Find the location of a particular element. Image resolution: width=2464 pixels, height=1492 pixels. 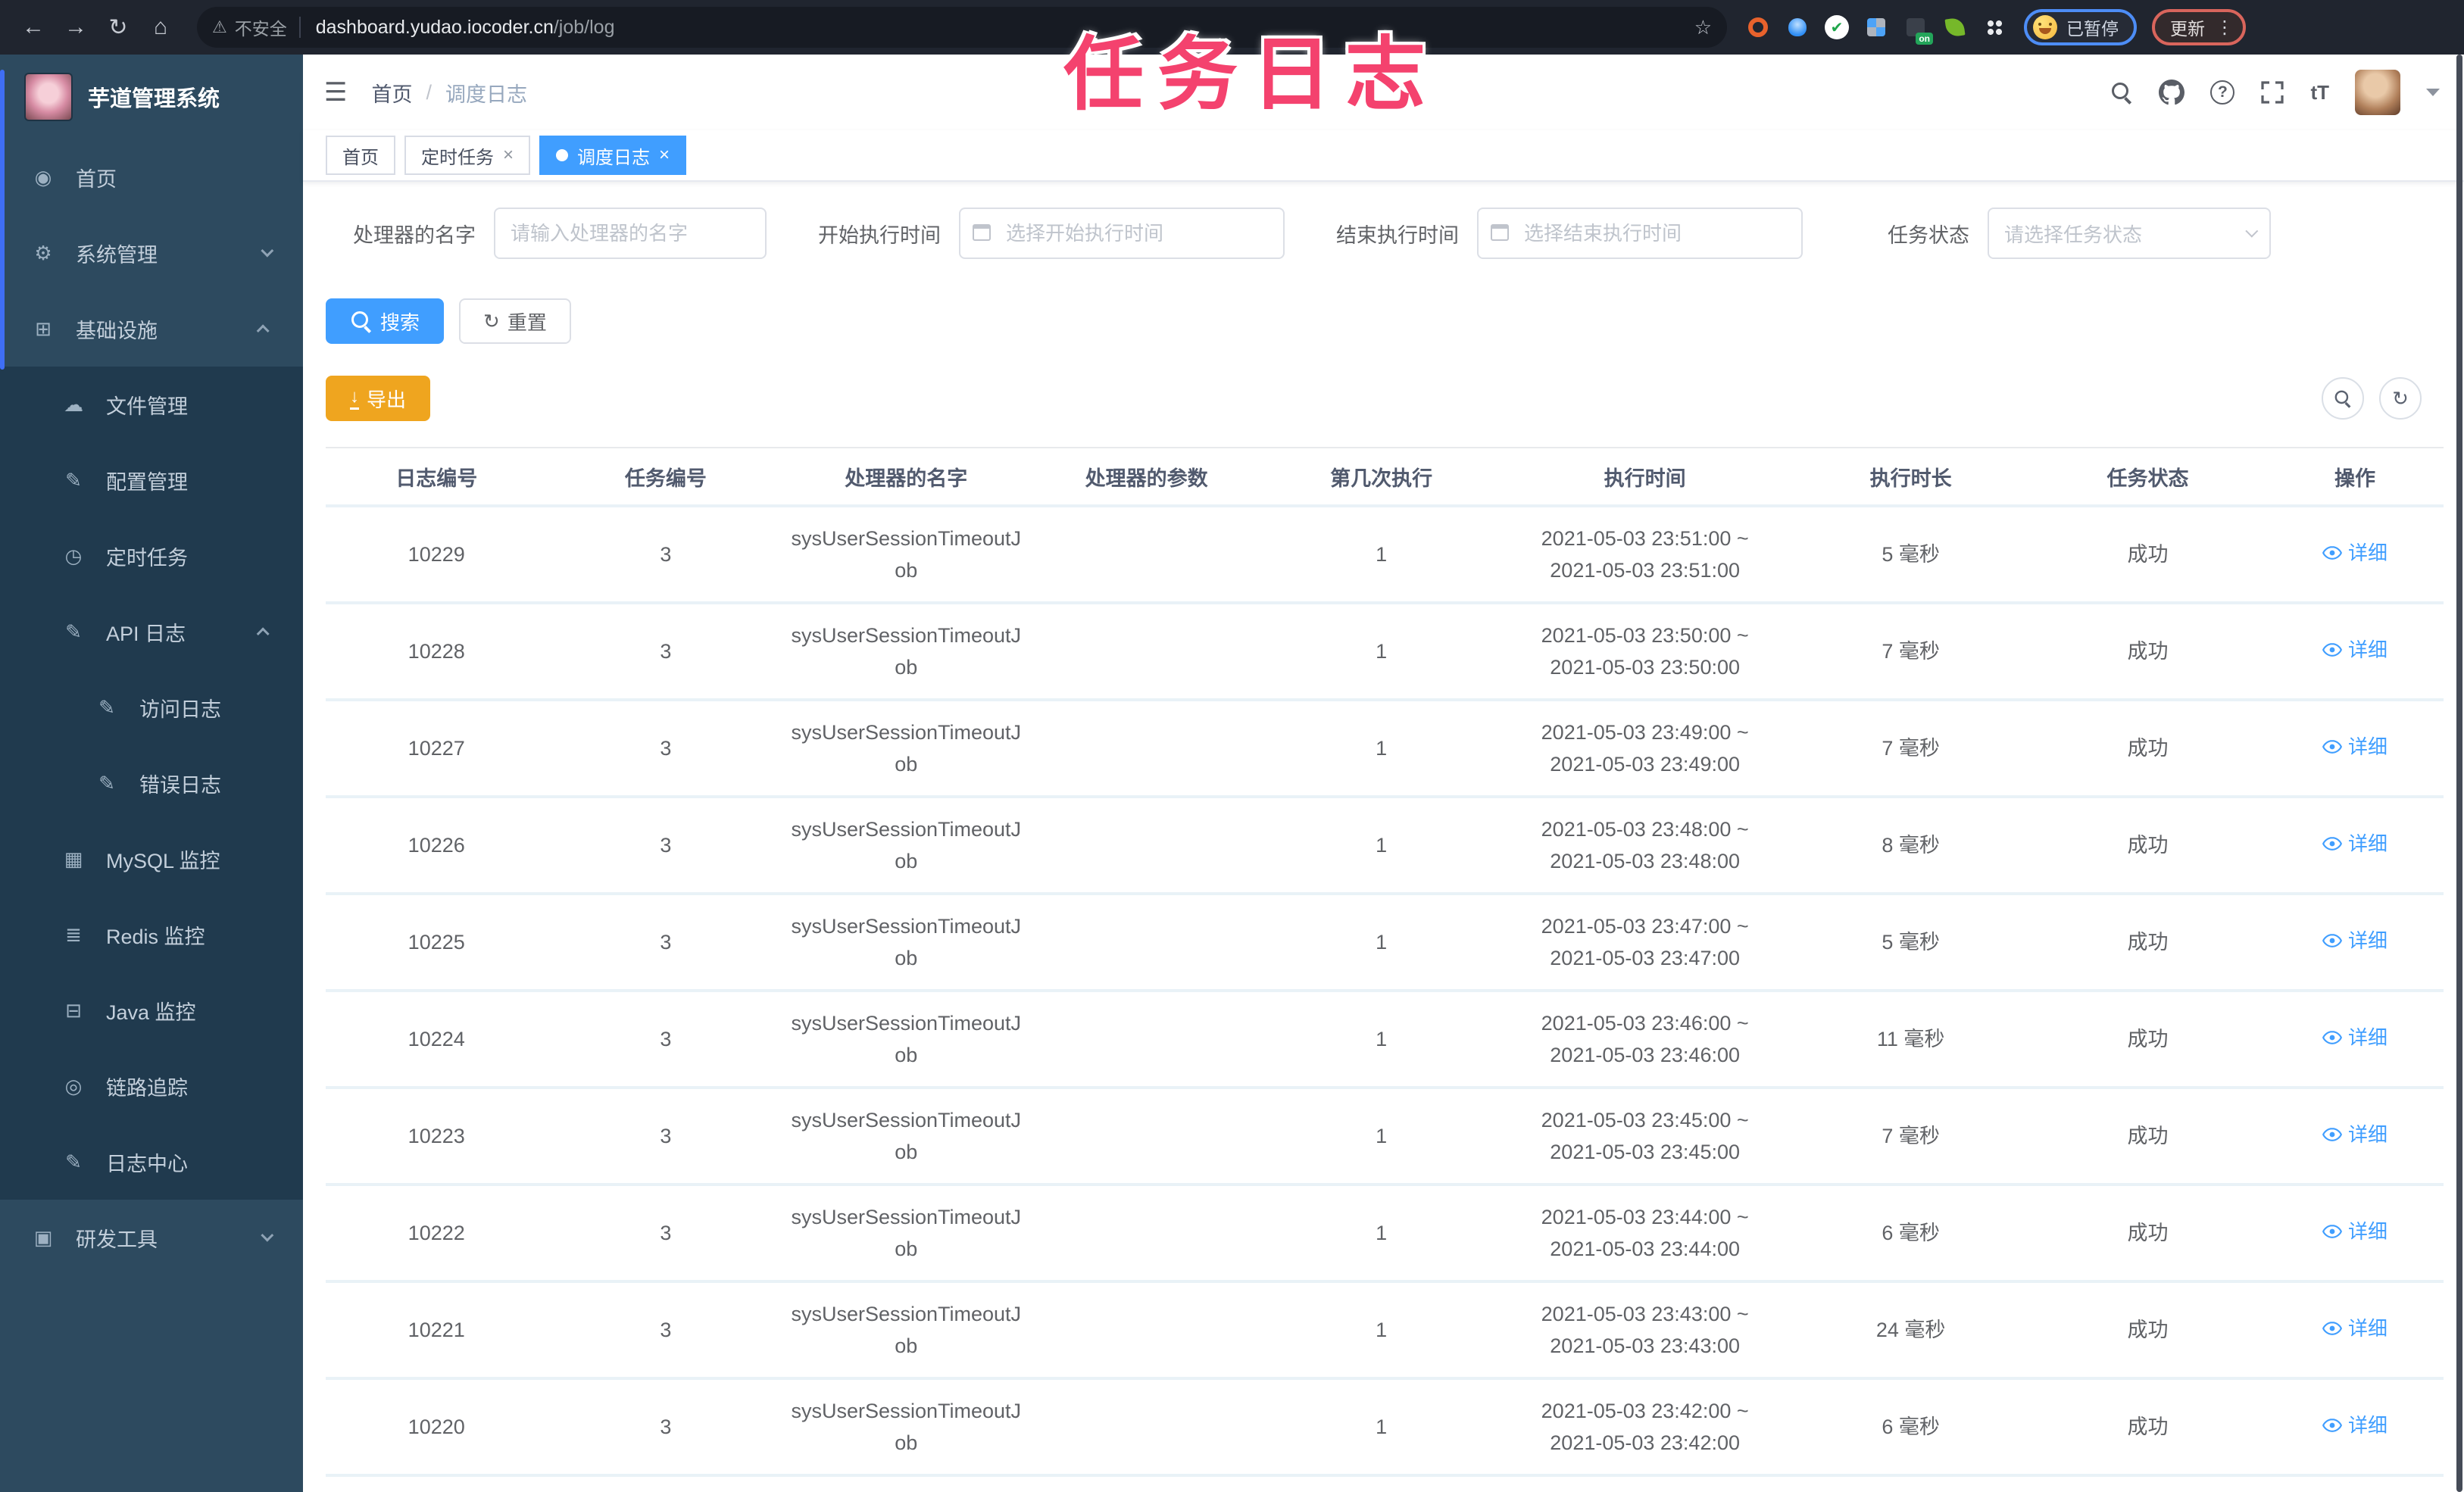

app-logo-row: 芋道管理系统 is located at coordinates (151, 97).